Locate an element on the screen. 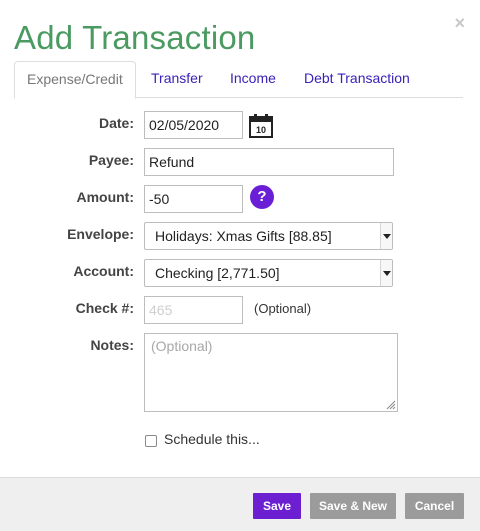  account-label: Account: is located at coordinates (103, 271).